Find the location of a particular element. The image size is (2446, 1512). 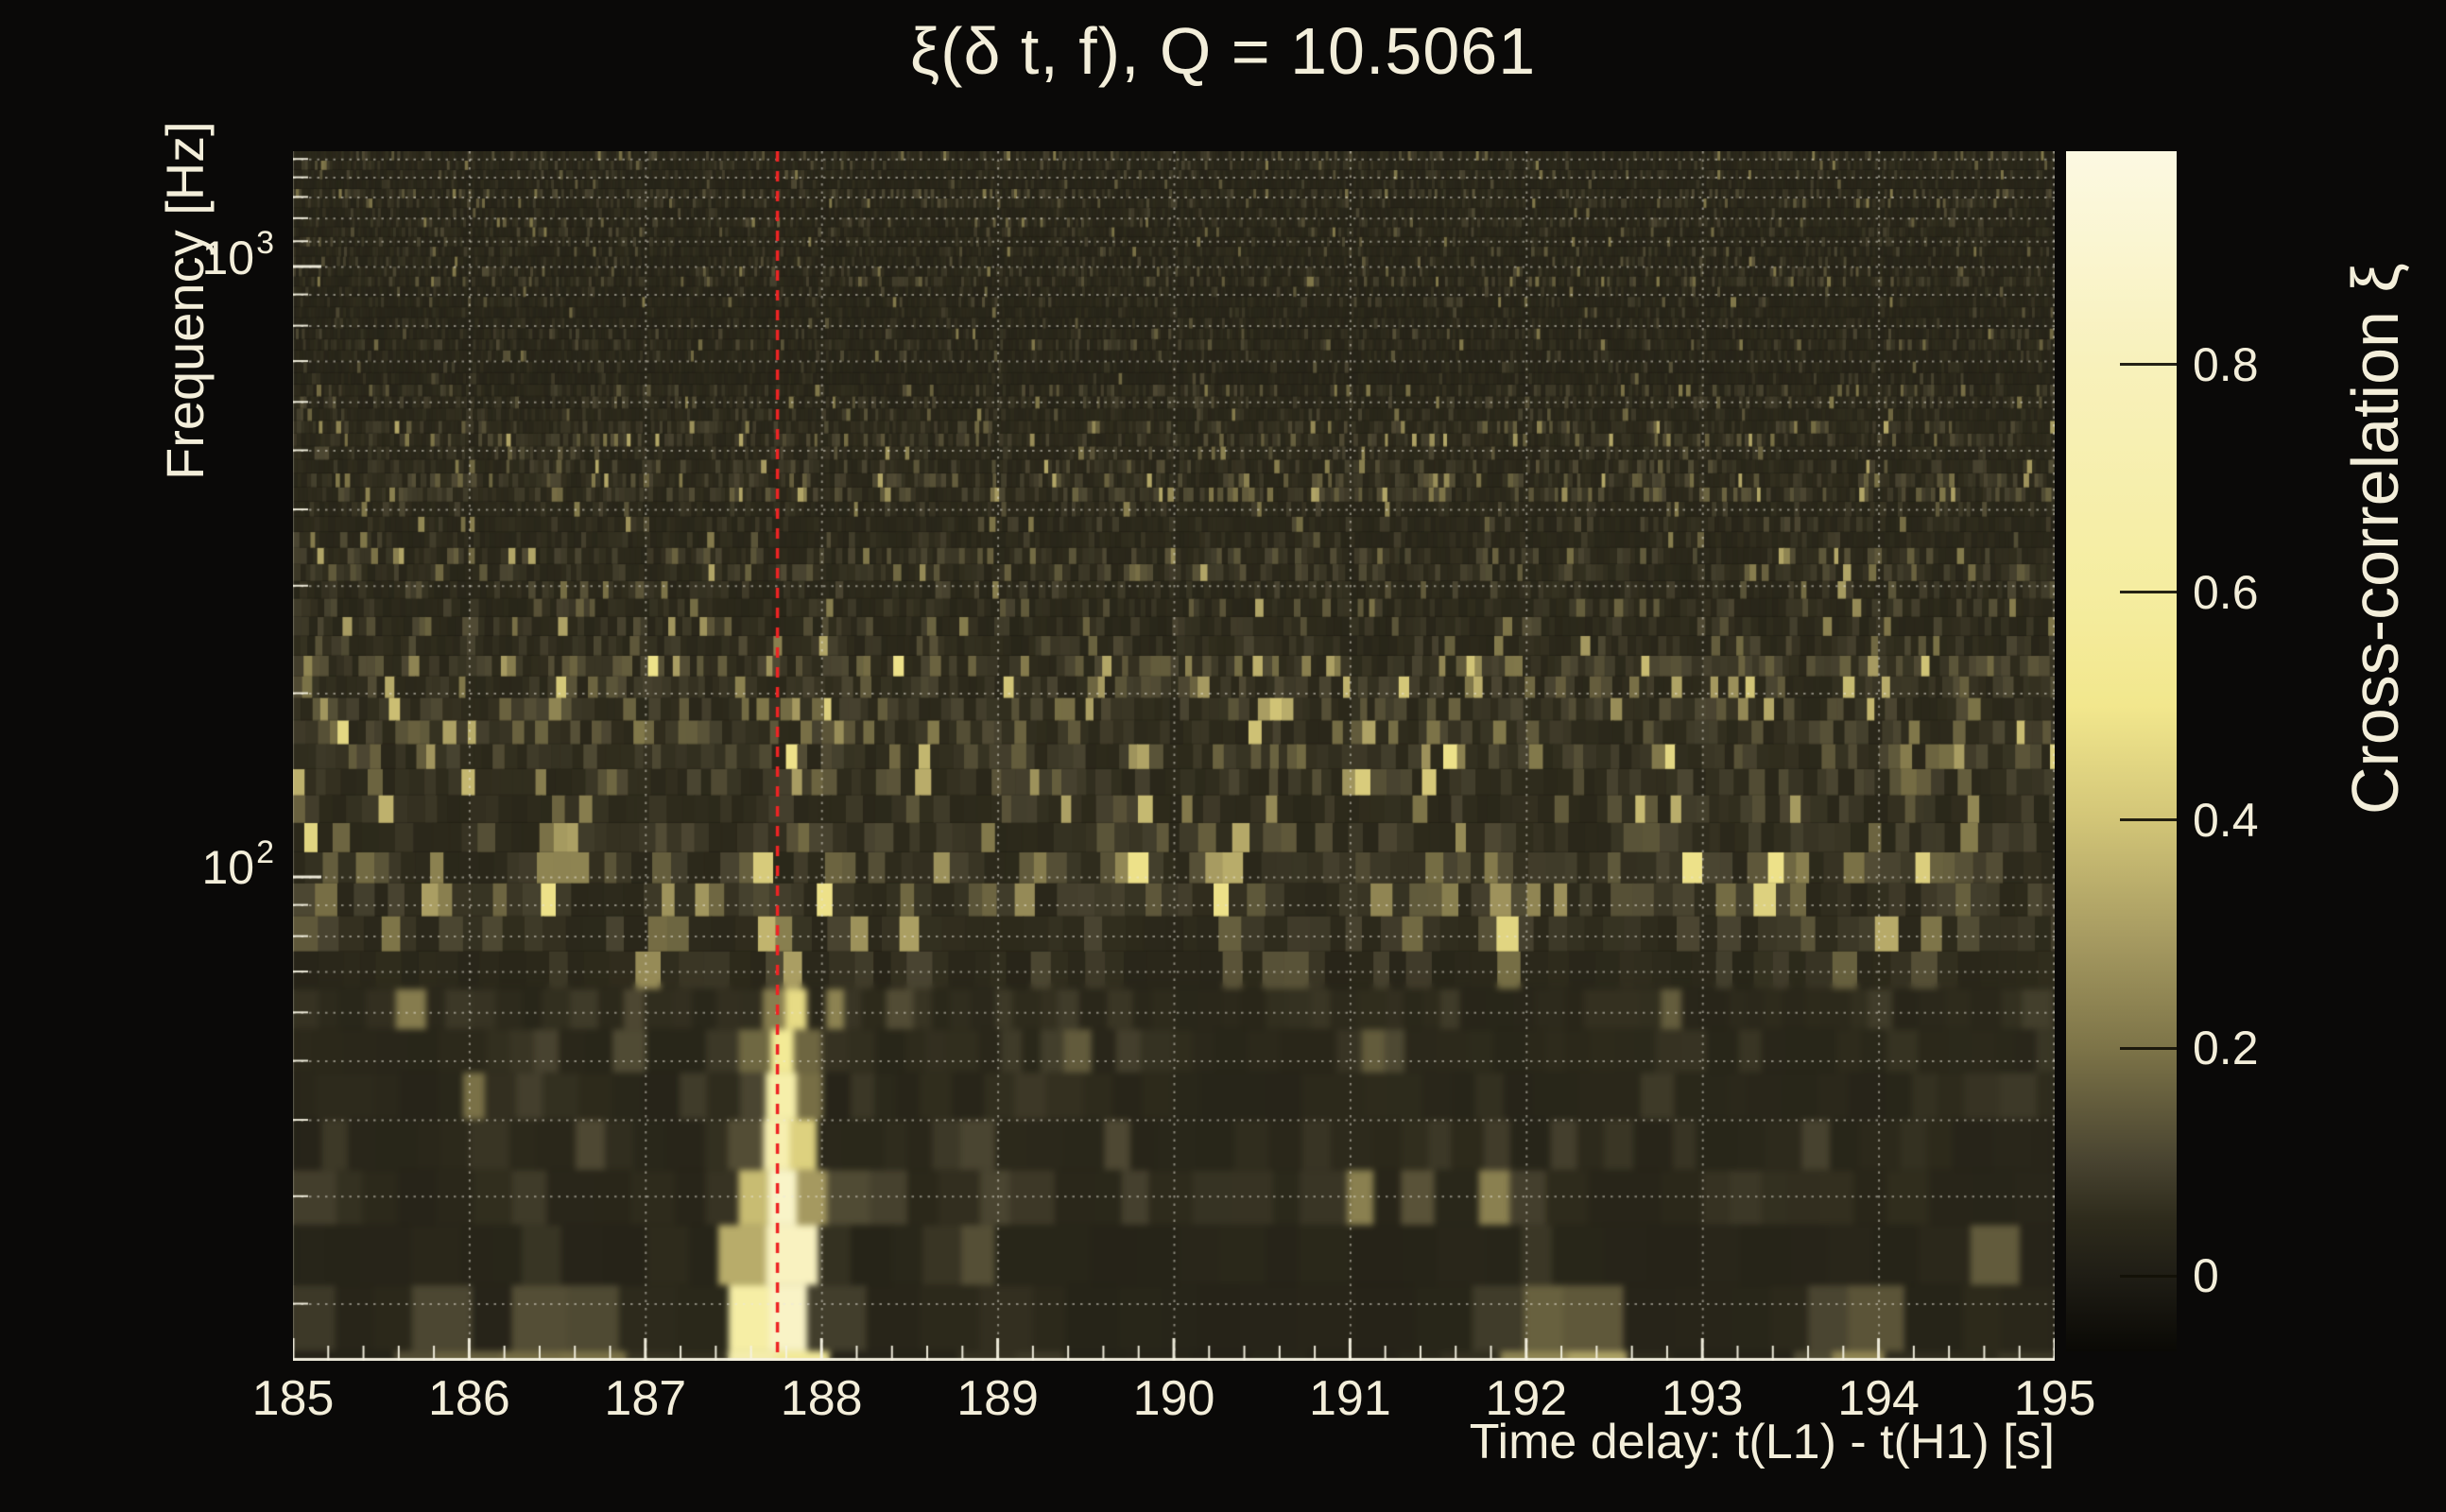

colorbar-title: Cross-correlation ξ is located at coordinates (2375, 539).